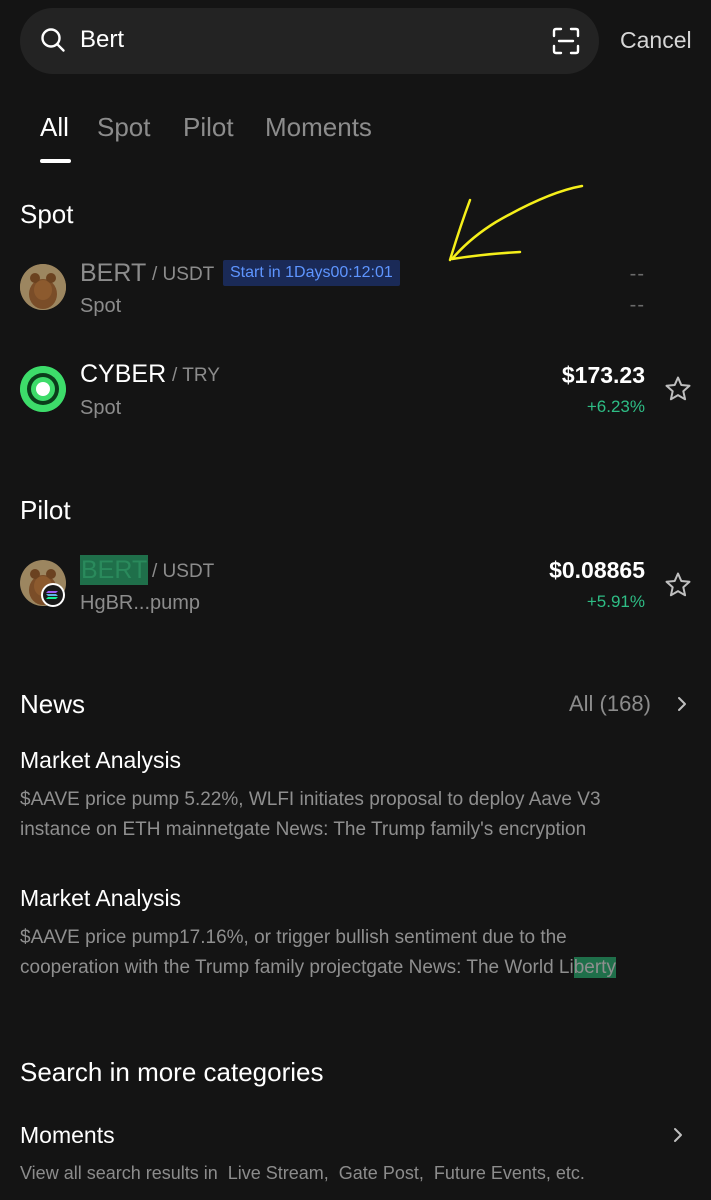  Describe the element at coordinates (637, 305) in the screenshot. I see `bert-spot-change: --` at that location.